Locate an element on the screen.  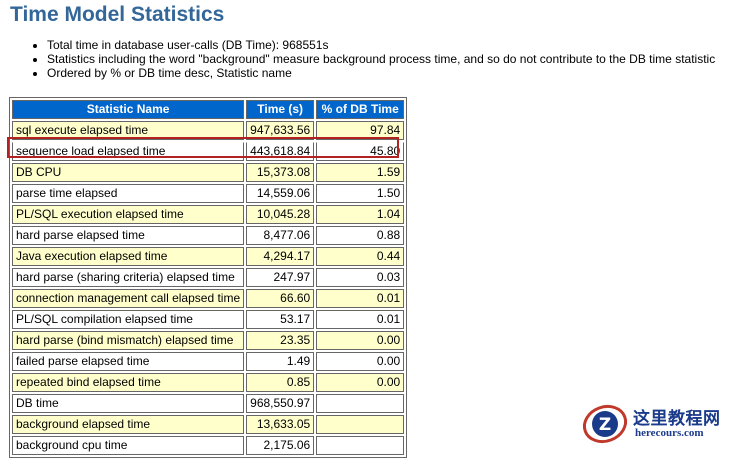
table-row: hard parse elapsed time 8,477.06 0.88 is located at coordinates (208, 235).